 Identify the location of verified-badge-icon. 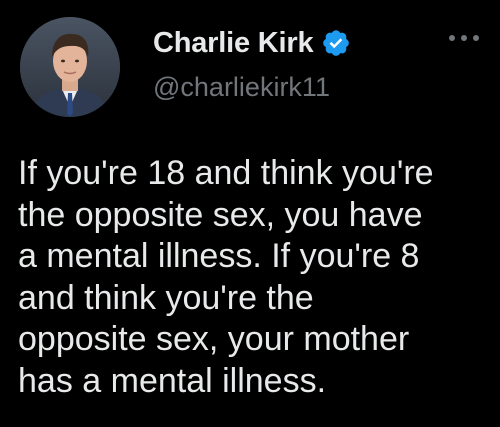
(336, 43).